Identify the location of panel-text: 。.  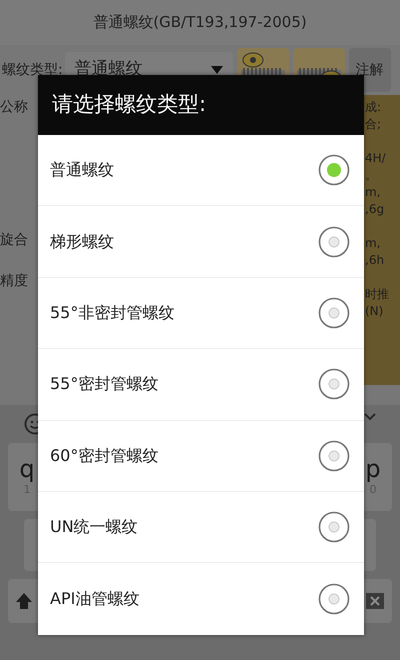
(371, 175).